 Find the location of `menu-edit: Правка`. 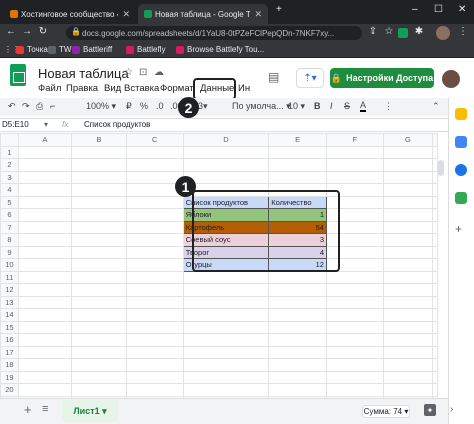

menu-edit: Правка is located at coordinates (82, 88).